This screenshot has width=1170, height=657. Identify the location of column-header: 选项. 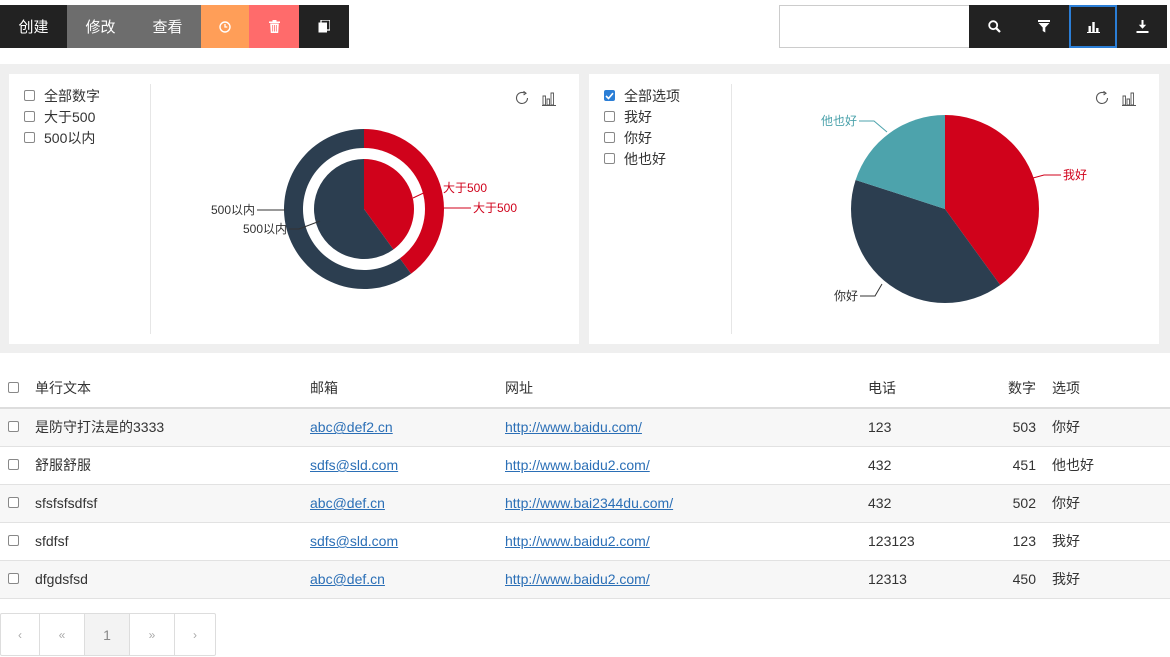
(1111, 389).